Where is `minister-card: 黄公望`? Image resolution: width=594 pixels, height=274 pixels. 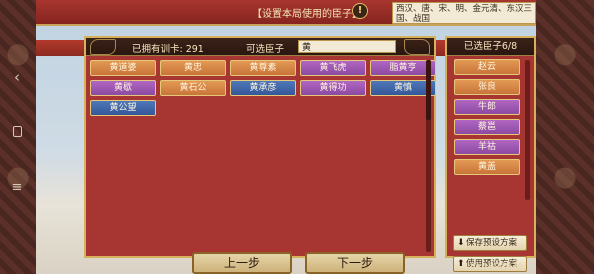
minister-card: 黄公望 is located at coordinates (123, 108).